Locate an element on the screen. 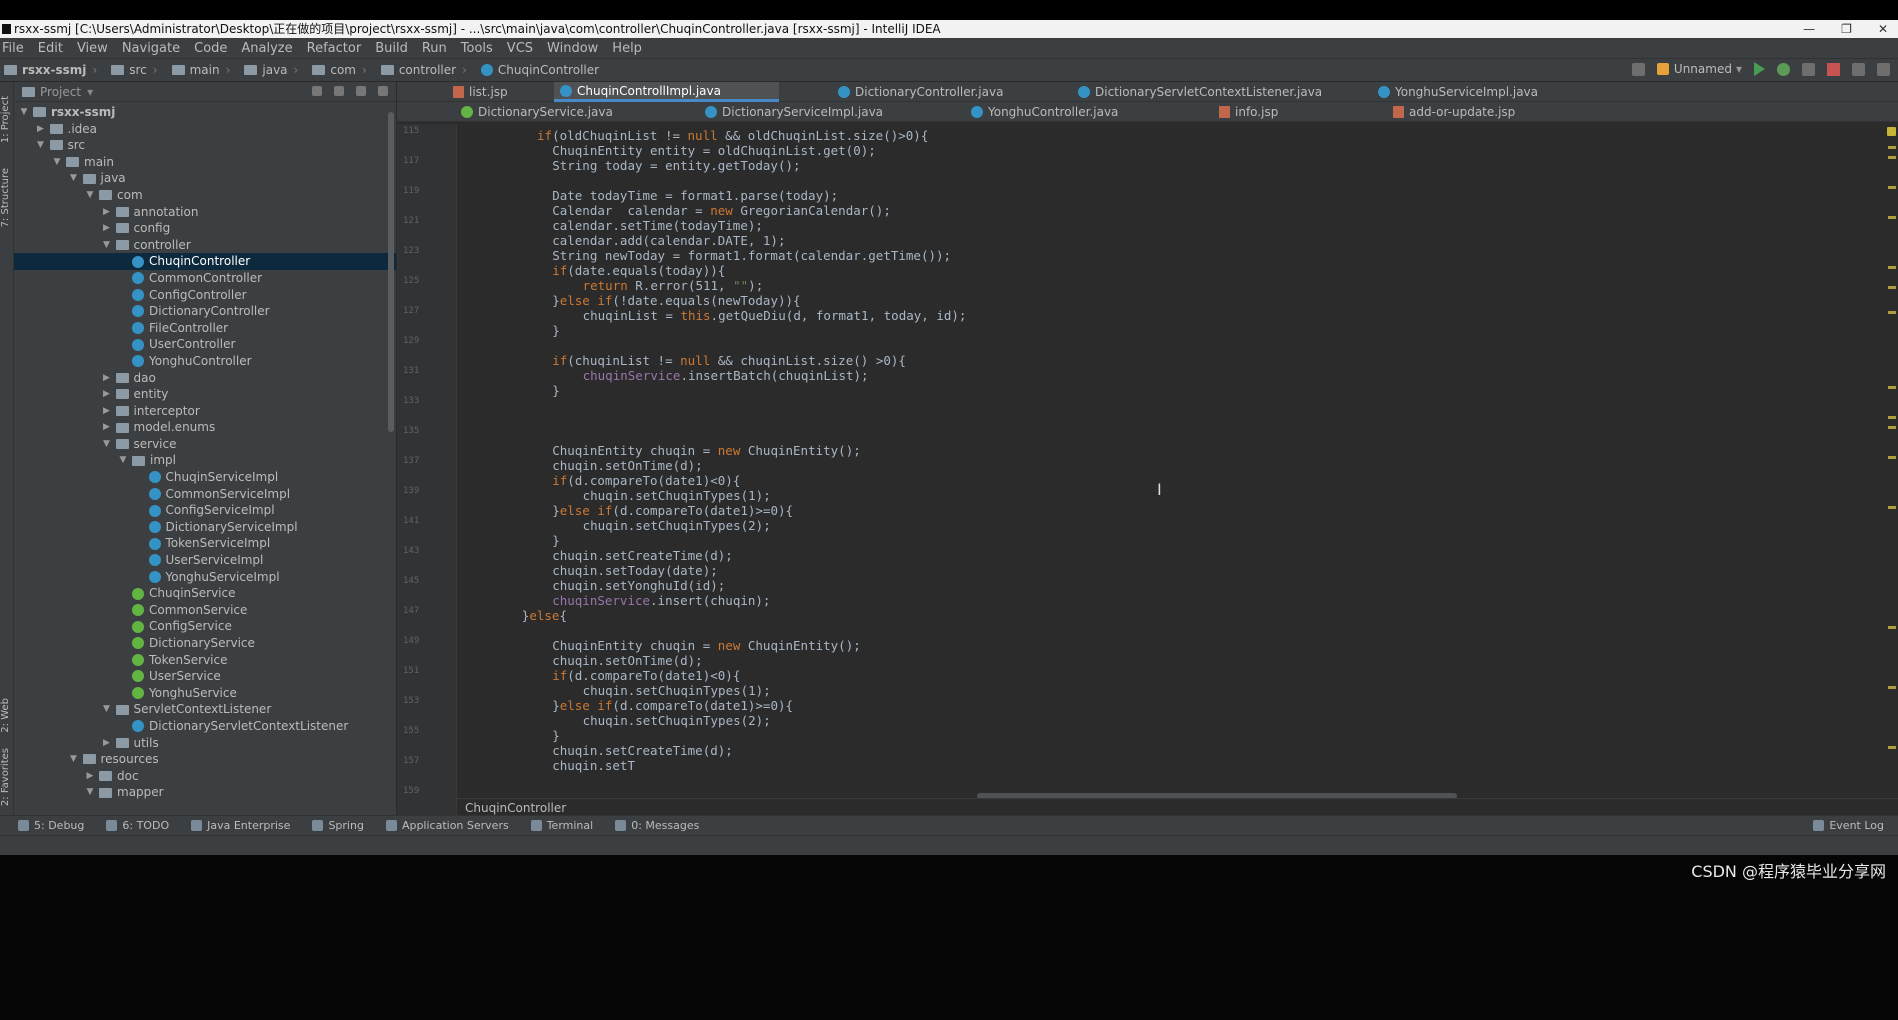  build-icon is located at coordinates (1638, 69).